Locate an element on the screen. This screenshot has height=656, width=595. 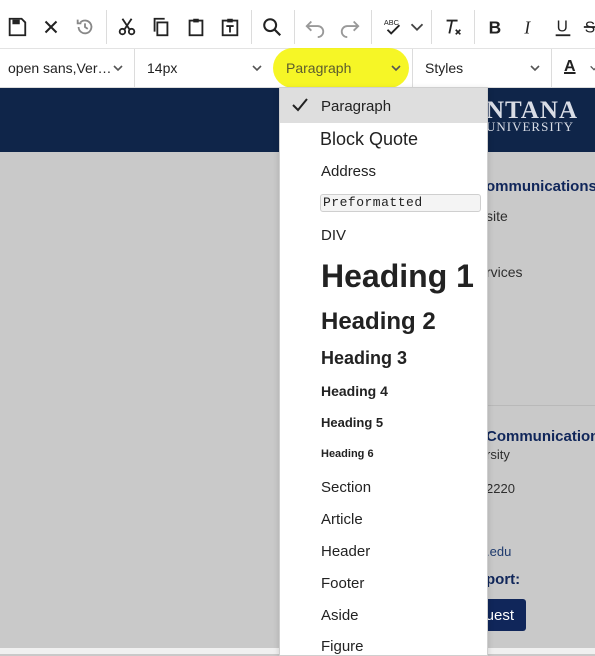
cut-icon is located at coordinates (127, 27).